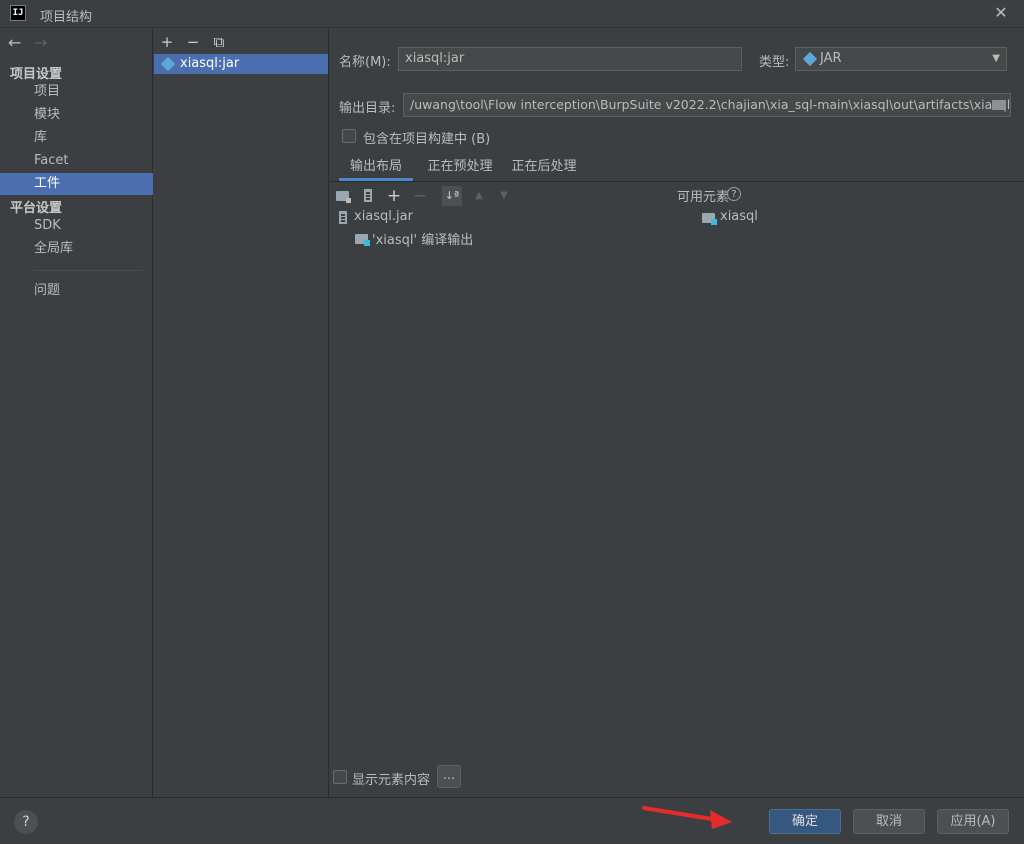 The width and height of the screenshot is (1024, 844). Describe the element at coordinates (340, 777) in the screenshot. I see `show-content-checkbox` at that location.